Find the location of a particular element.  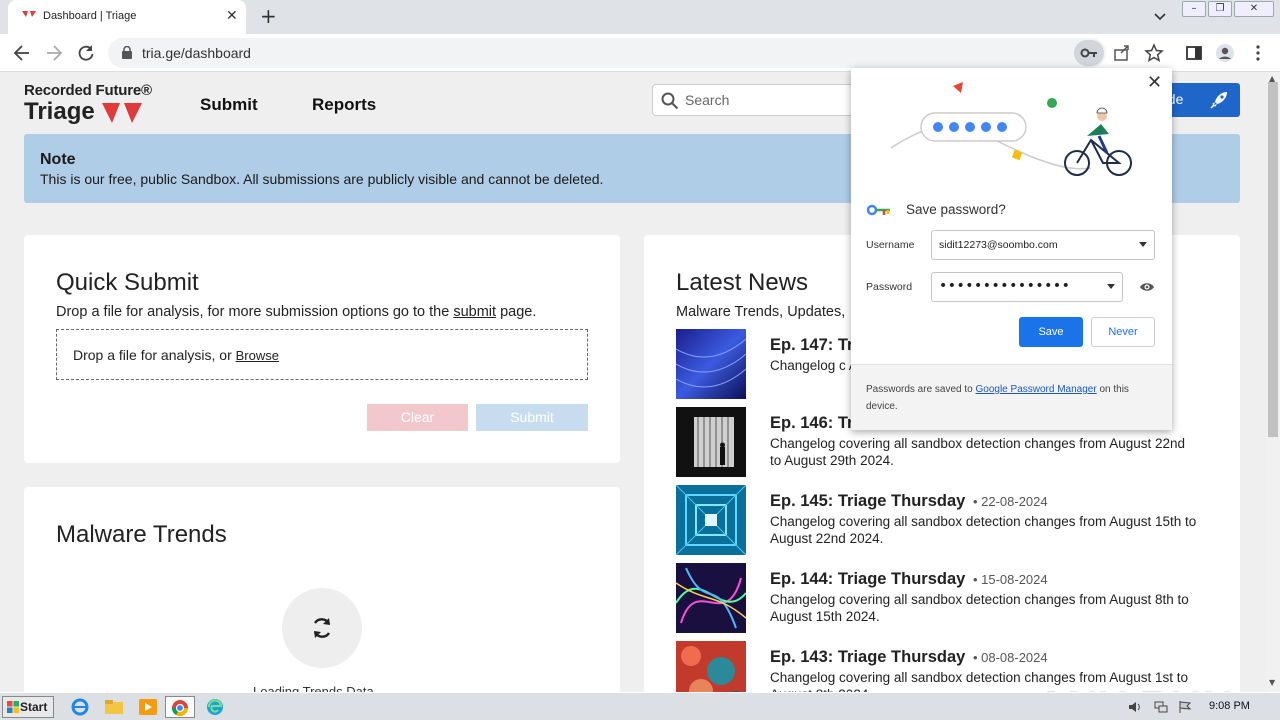

malware-trends-title: Malware Trends is located at coordinates (141, 534).